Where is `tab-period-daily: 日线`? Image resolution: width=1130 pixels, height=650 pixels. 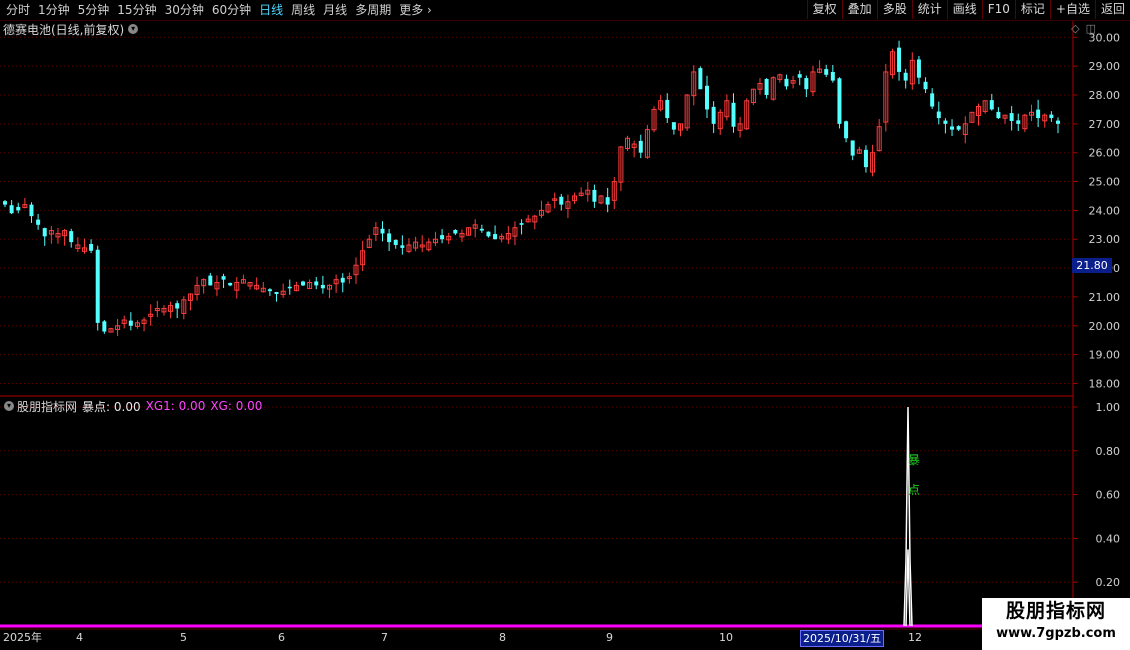 tab-period-daily: 日线 is located at coordinates (271, 10).